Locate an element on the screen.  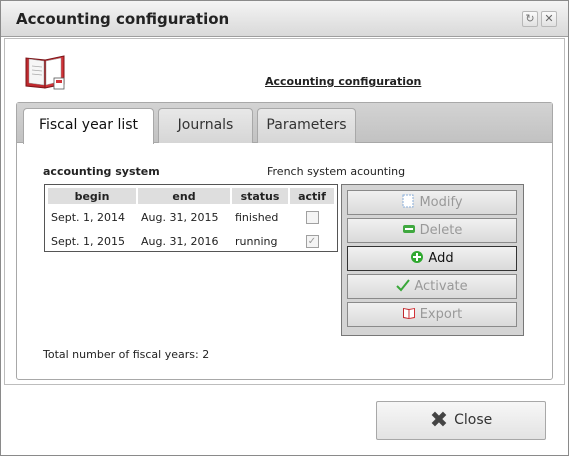
total-fiscal-years: Total number of fiscal years: 2 is located at coordinates (126, 354).